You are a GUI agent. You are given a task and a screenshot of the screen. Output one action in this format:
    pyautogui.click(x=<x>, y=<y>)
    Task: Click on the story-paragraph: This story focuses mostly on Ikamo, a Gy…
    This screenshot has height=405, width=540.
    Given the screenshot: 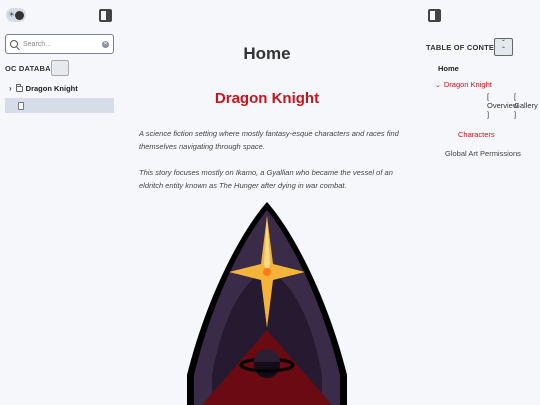 What is the action you would take?
    pyautogui.click(x=266, y=179)
    